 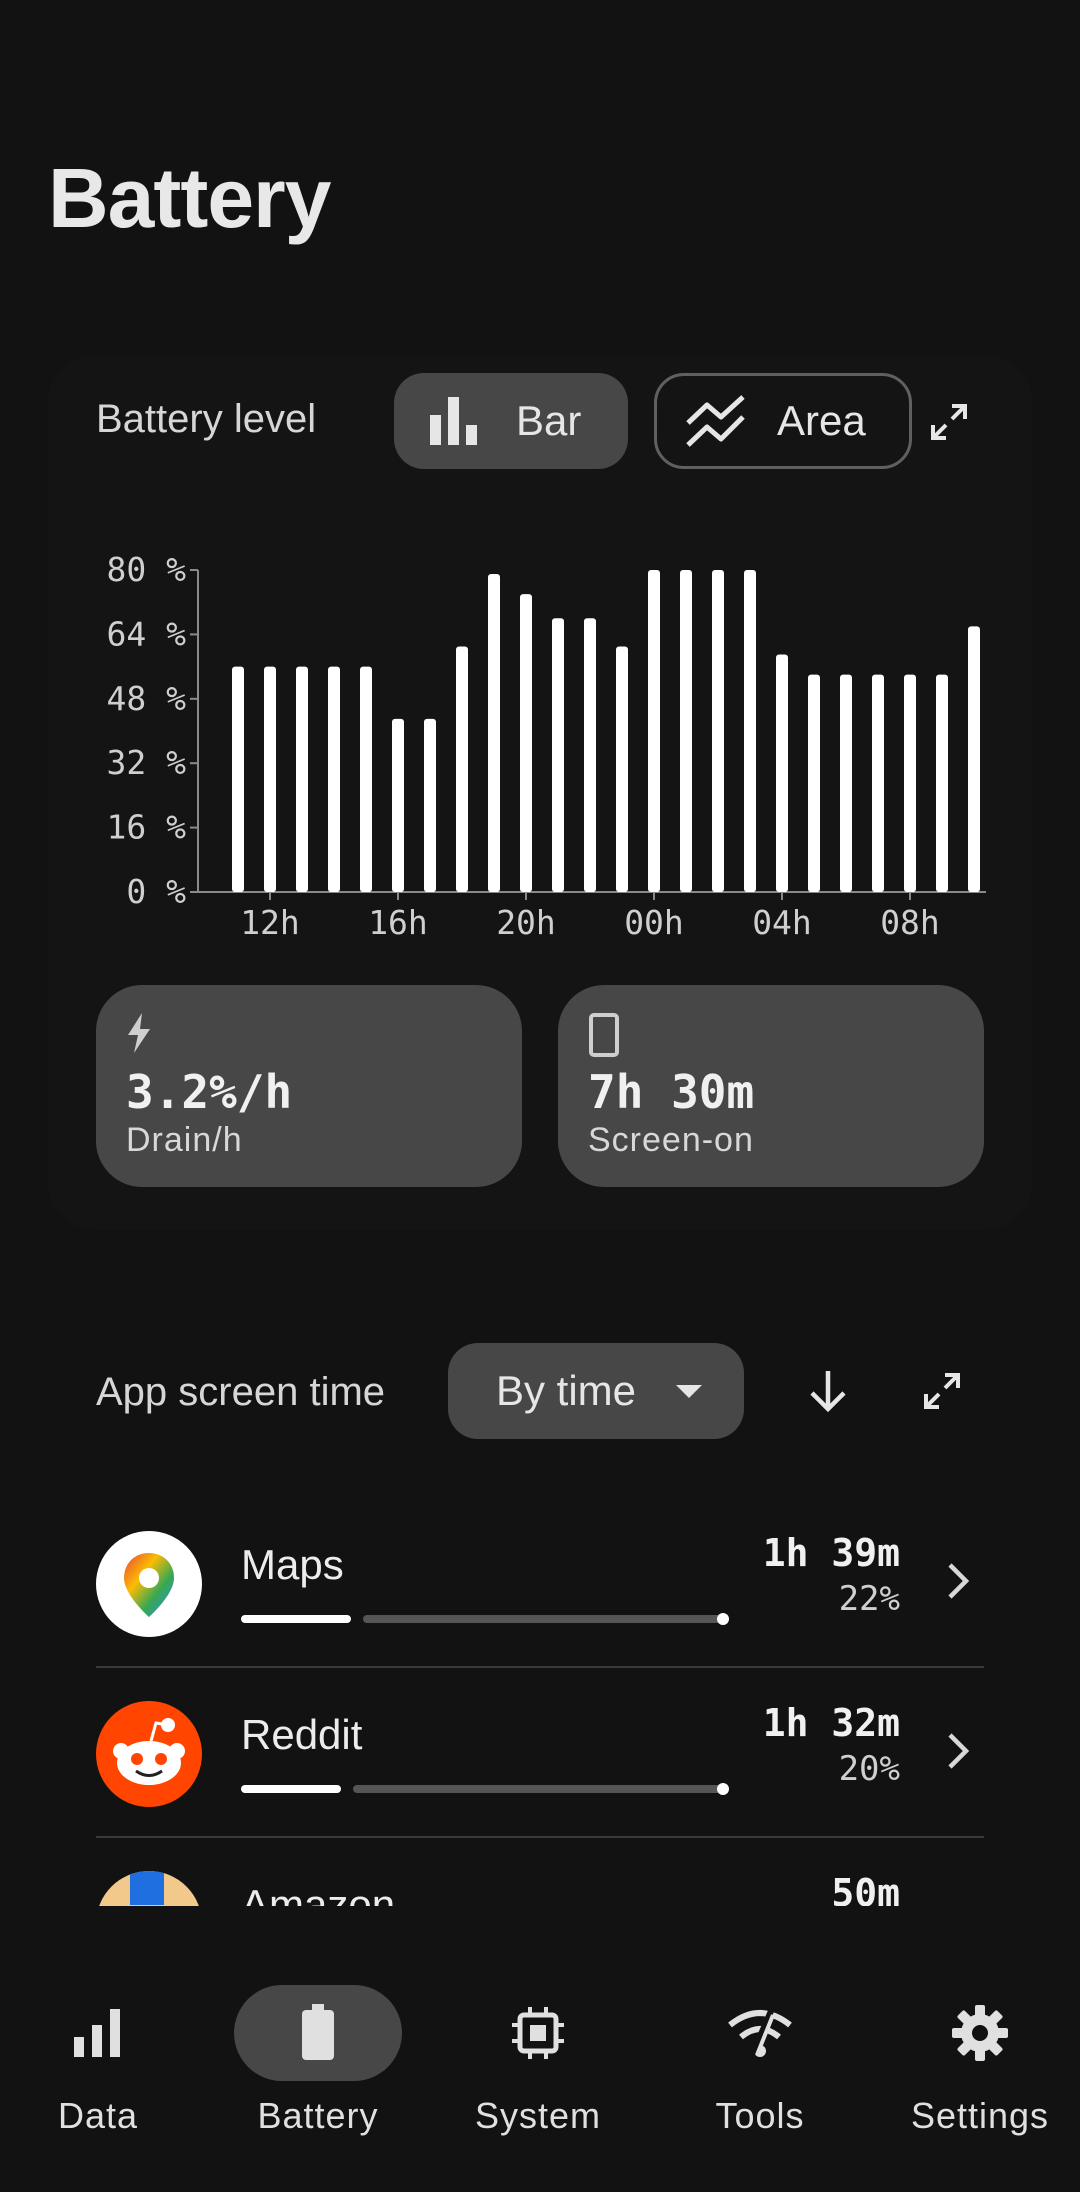 I want to click on screen-on-card: 7h 30m Screen-on, so click(x=771, y=1086).